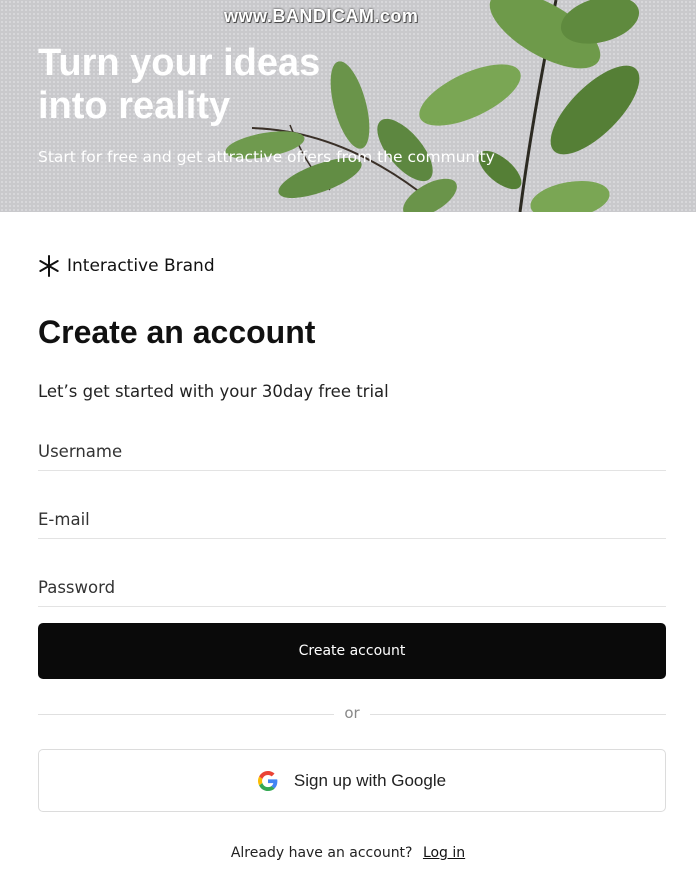  I want to click on brand-logo: Interactive Brand, so click(126, 266).